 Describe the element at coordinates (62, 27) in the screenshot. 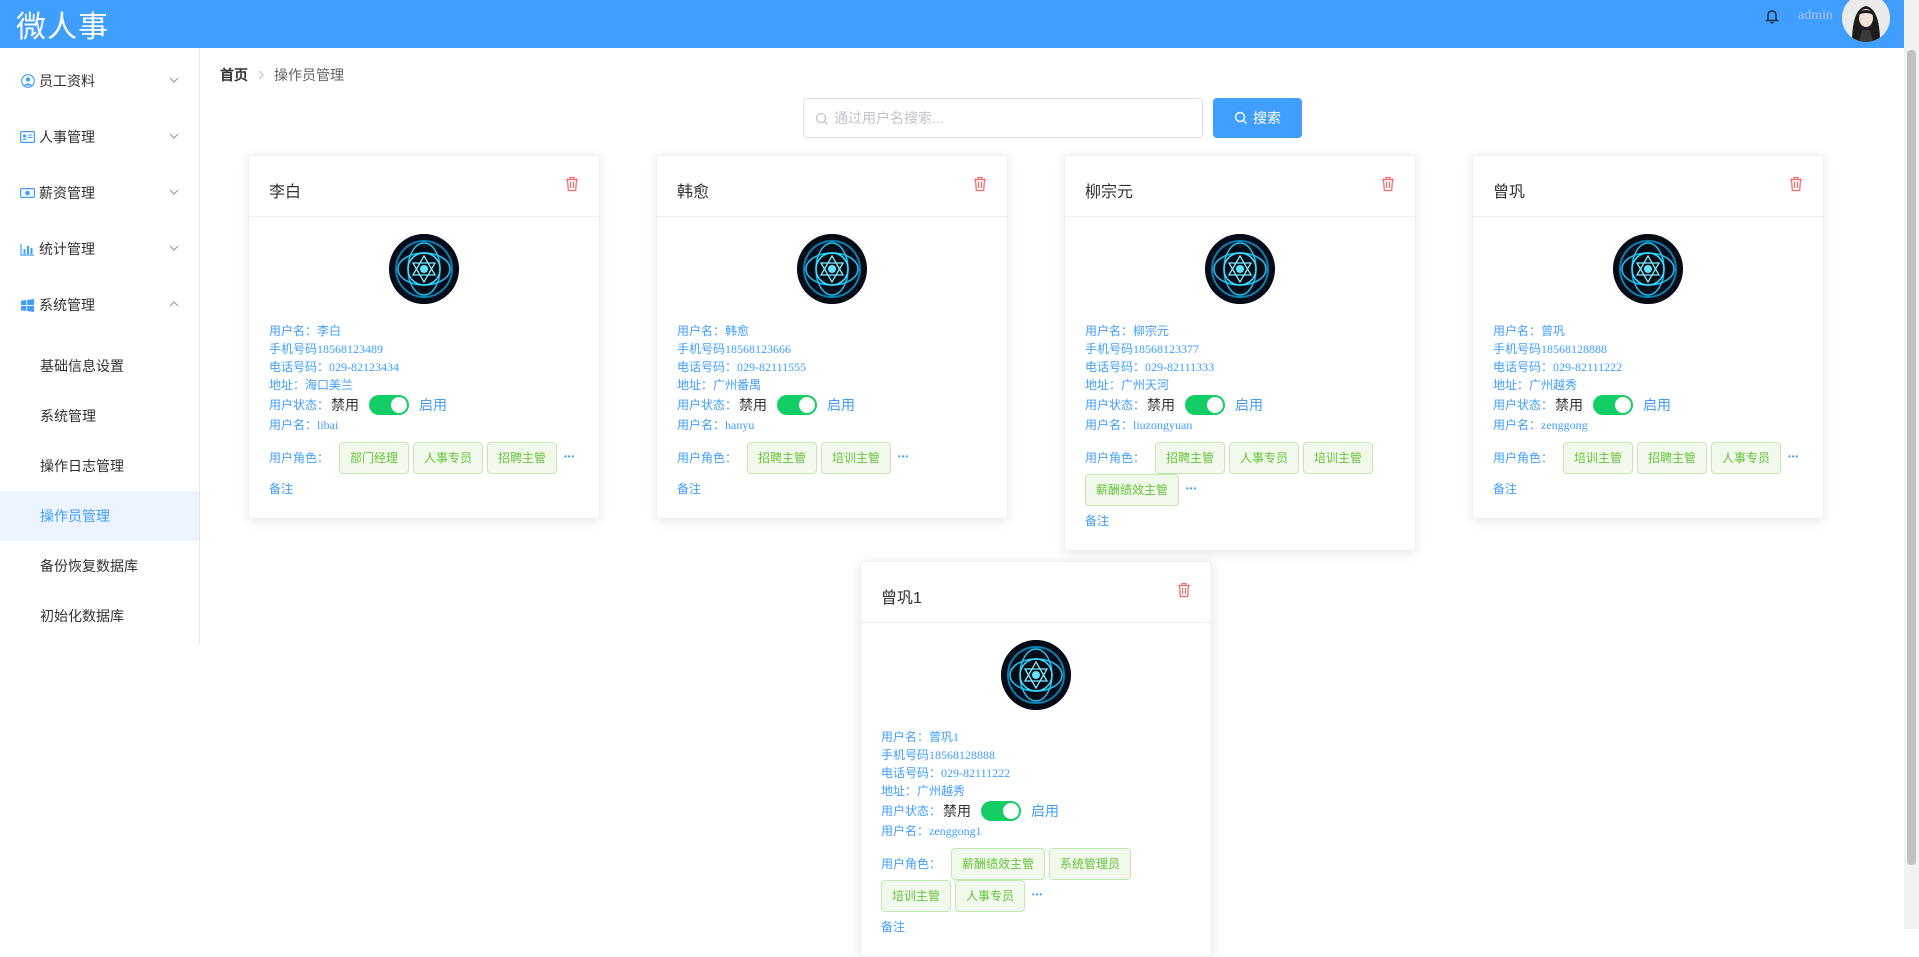

I see `app-title: 微人事` at that location.